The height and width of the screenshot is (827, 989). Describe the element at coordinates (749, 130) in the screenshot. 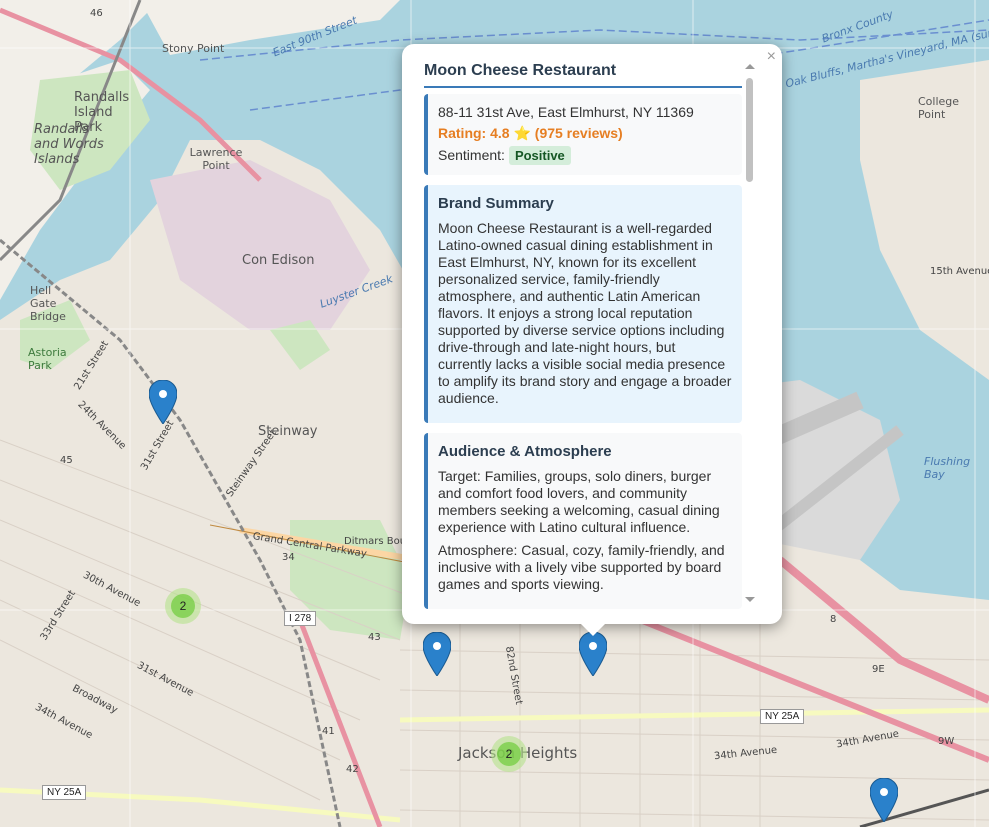

I see `scrollbar-thumb` at that location.